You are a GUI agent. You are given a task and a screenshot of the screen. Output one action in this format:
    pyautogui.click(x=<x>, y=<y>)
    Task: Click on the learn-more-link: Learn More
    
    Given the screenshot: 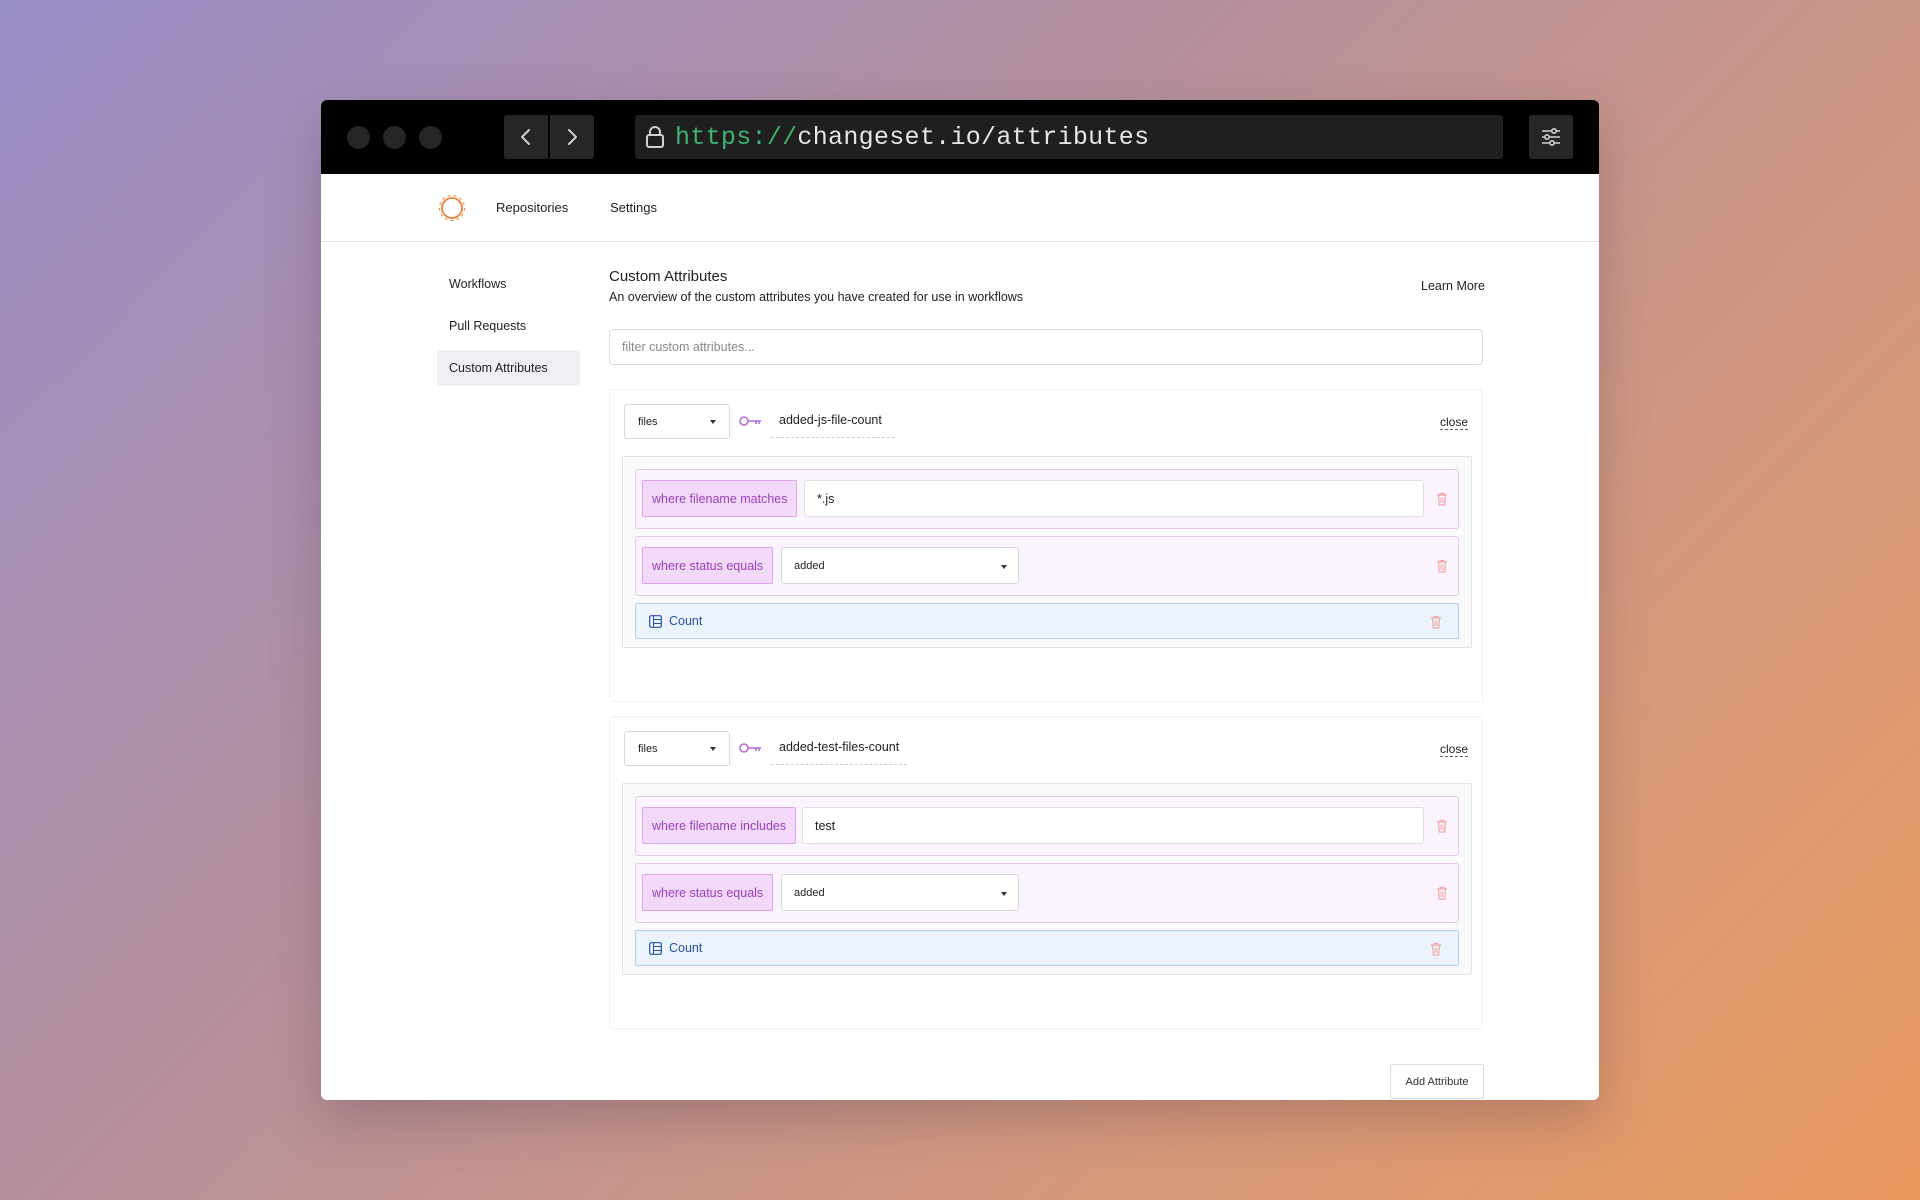 What is the action you would take?
    pyautogui.click(x=1453, y=286)
    